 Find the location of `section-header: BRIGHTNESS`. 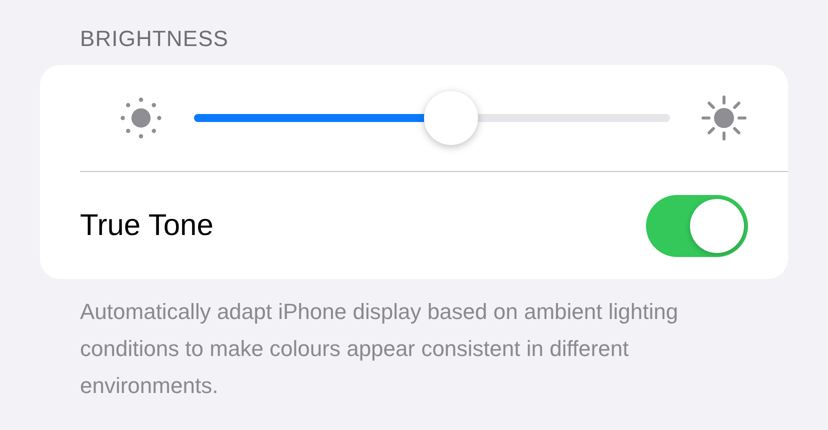

section-header: BRIGHTNESS is located at coordinates (154, 38).